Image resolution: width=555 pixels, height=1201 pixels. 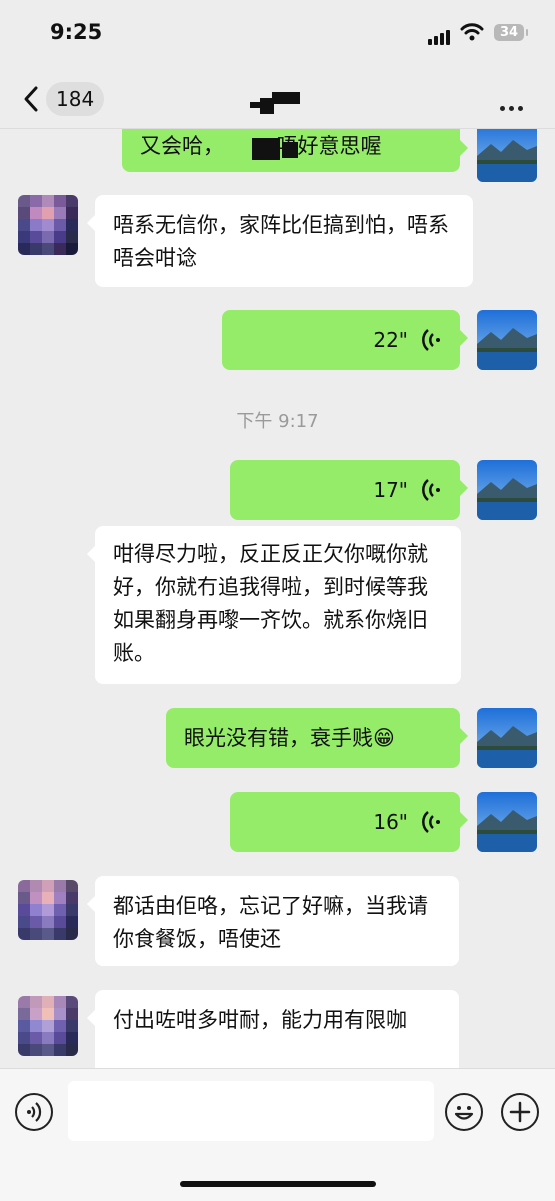 I want to click on voice-mode-icon, so click(x=34, y=1112).